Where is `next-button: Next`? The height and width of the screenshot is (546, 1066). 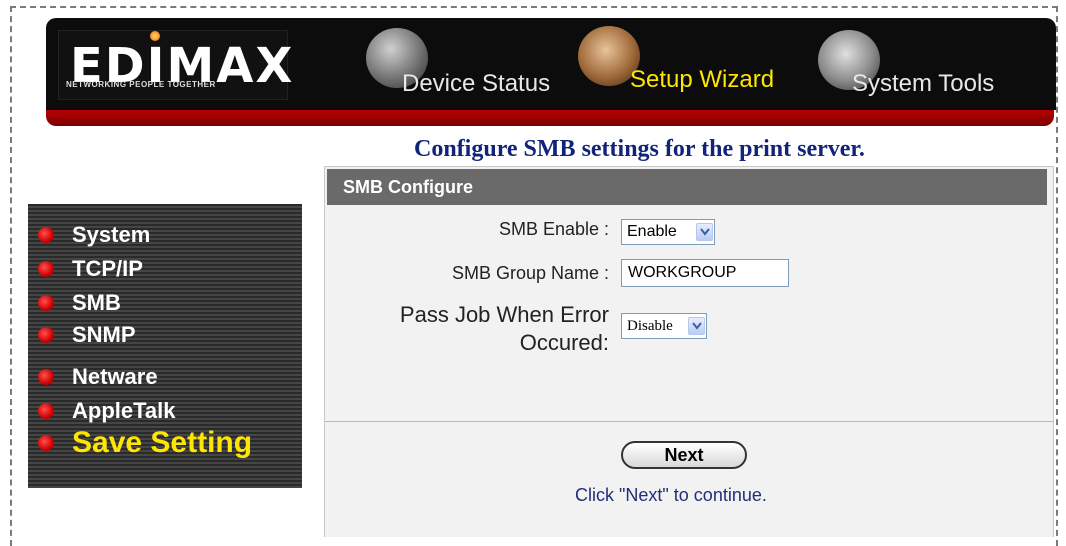 next-button: Next is located at coordinates (684, 455).